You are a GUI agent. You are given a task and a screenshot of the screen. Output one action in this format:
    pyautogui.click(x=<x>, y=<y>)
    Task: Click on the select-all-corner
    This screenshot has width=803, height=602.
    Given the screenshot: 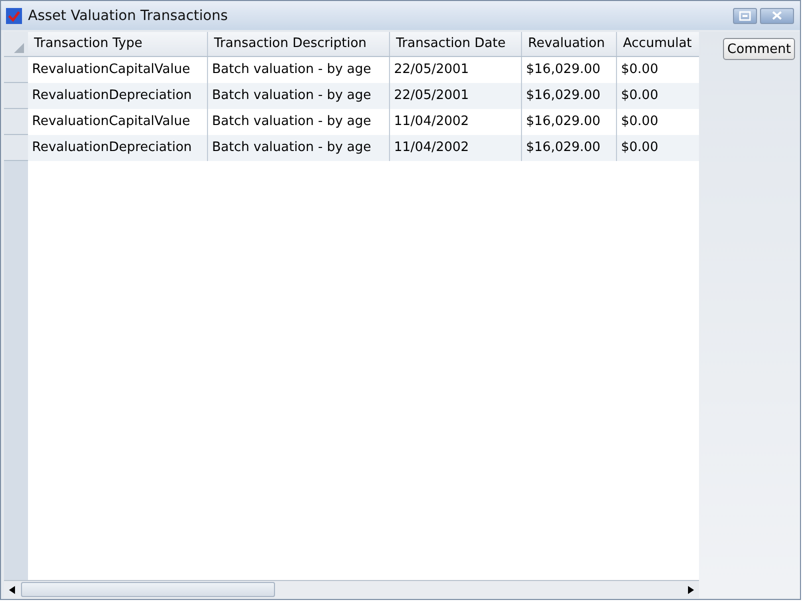 What is the action you would take?
    pyautogui.click(x=16, y=44)
    